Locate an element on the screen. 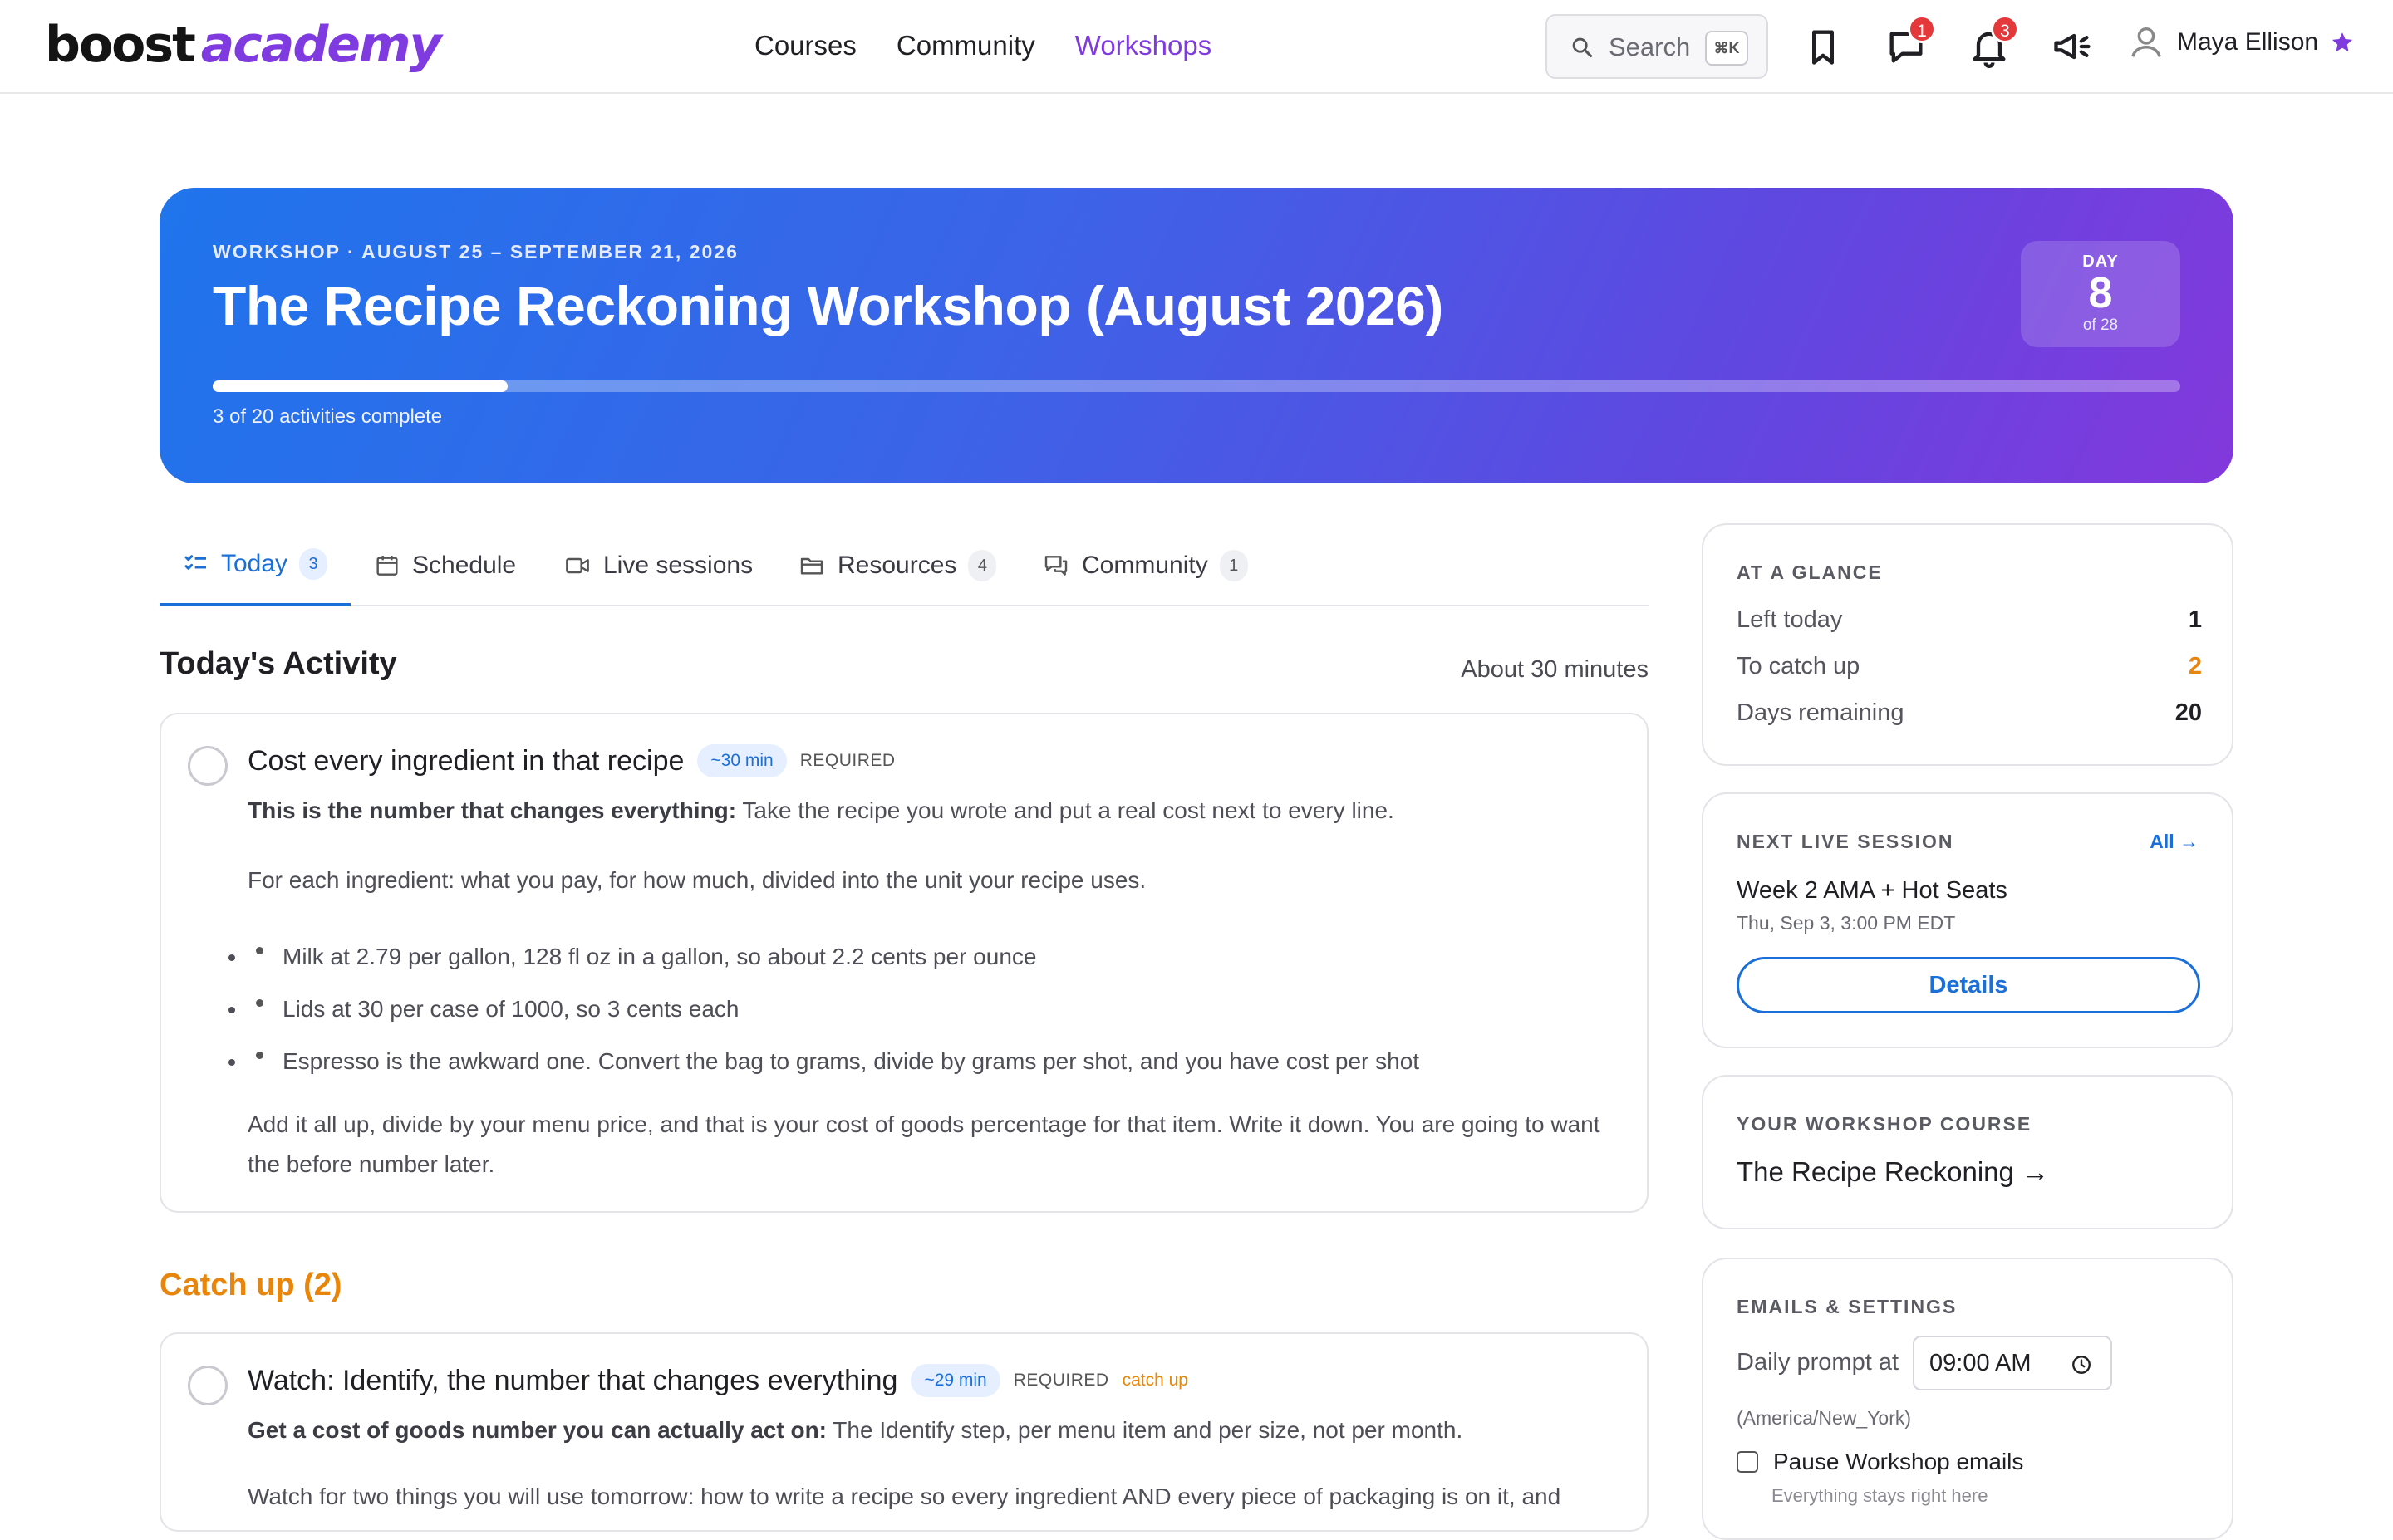 This screenshot has width=2393, height=1540. activity-time-pill: ~30 min is located at coordinates (742, 760).